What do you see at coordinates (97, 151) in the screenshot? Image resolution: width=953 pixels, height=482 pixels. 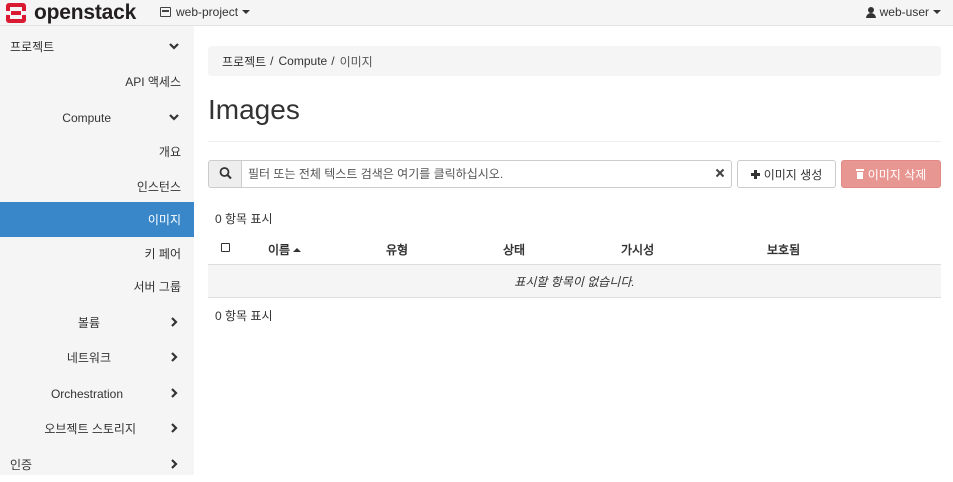 I see `sidebar-item-overview: 개요` at bounding box center [97, 151].